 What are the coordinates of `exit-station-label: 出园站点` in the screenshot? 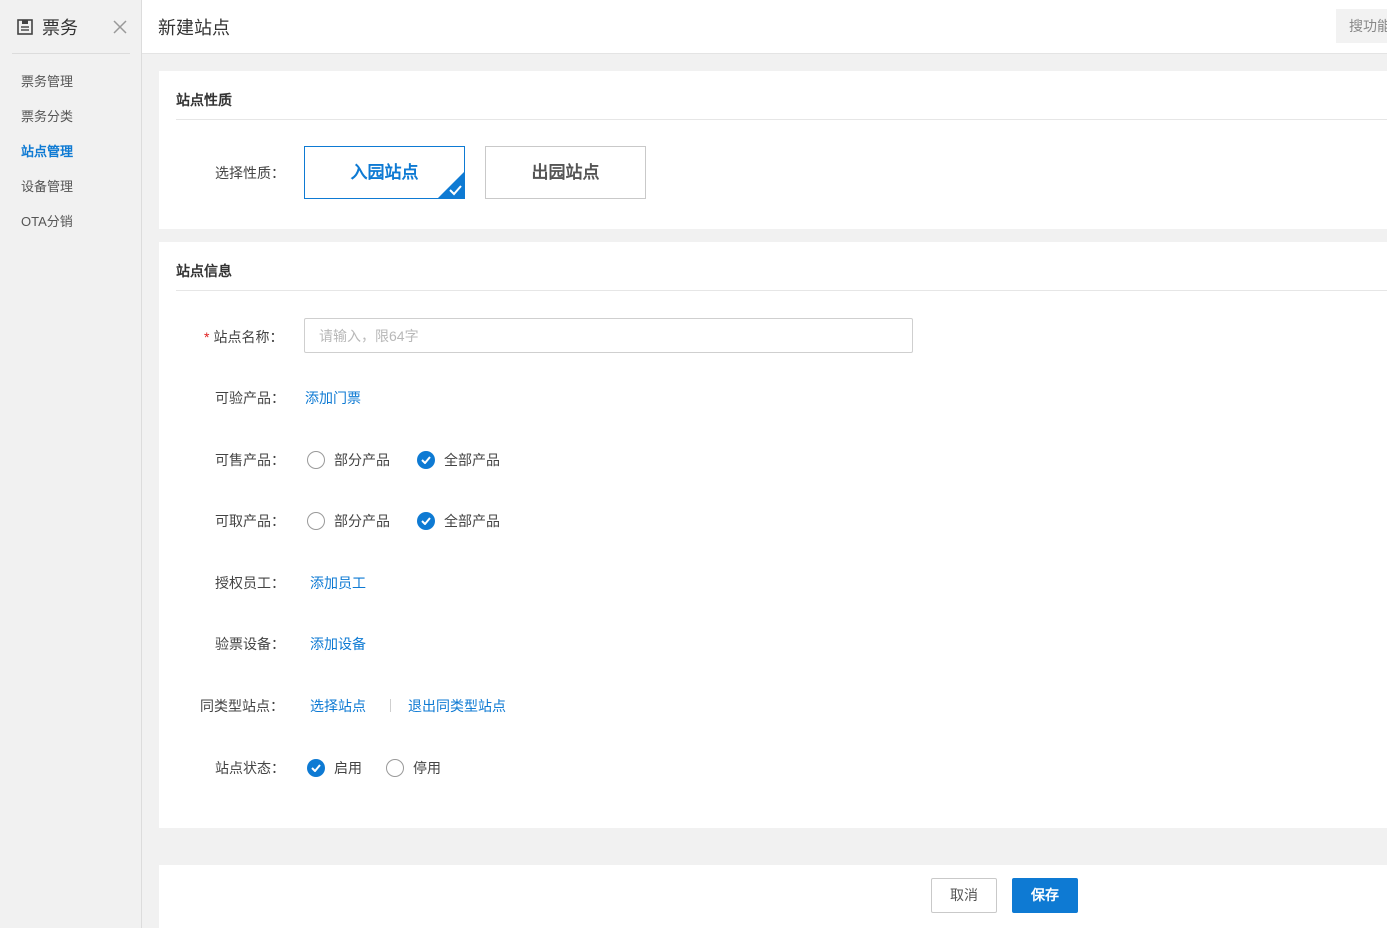 It's located at (565, 172).